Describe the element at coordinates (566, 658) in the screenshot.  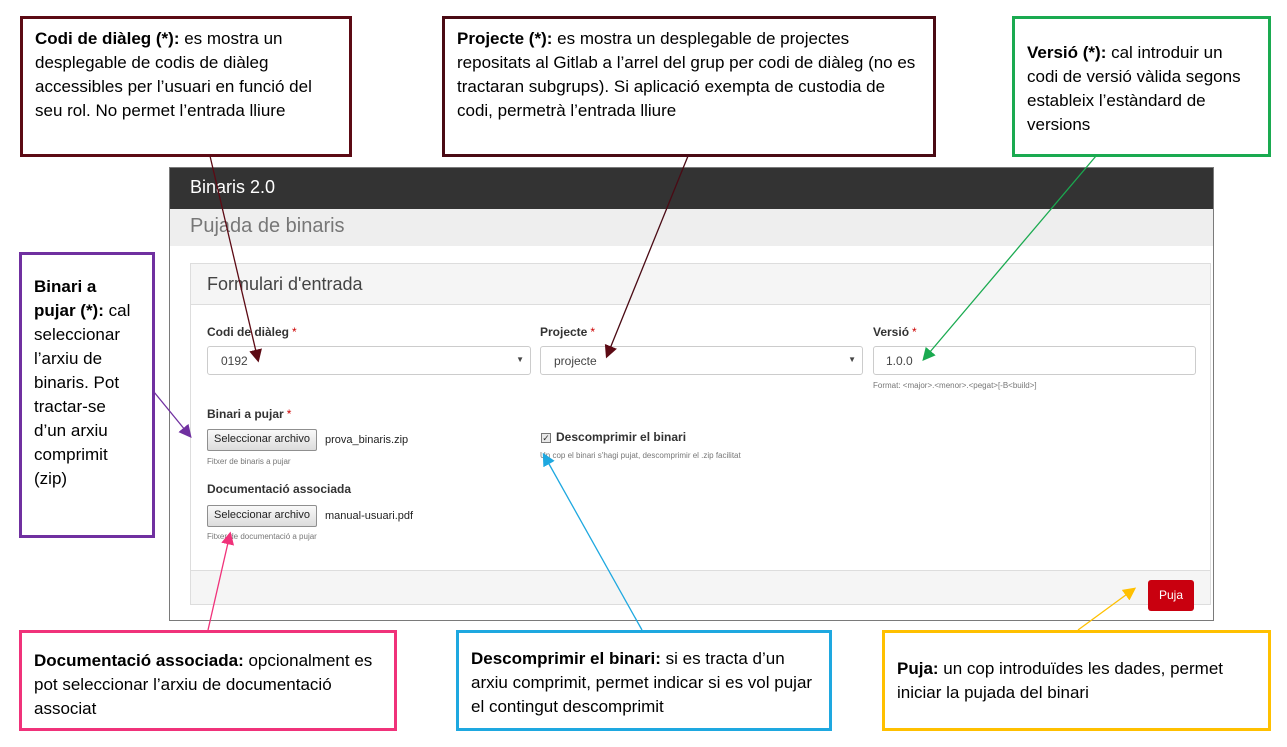
I see `callout-descomprimir-title: Descomprimir el binari:` at that location.